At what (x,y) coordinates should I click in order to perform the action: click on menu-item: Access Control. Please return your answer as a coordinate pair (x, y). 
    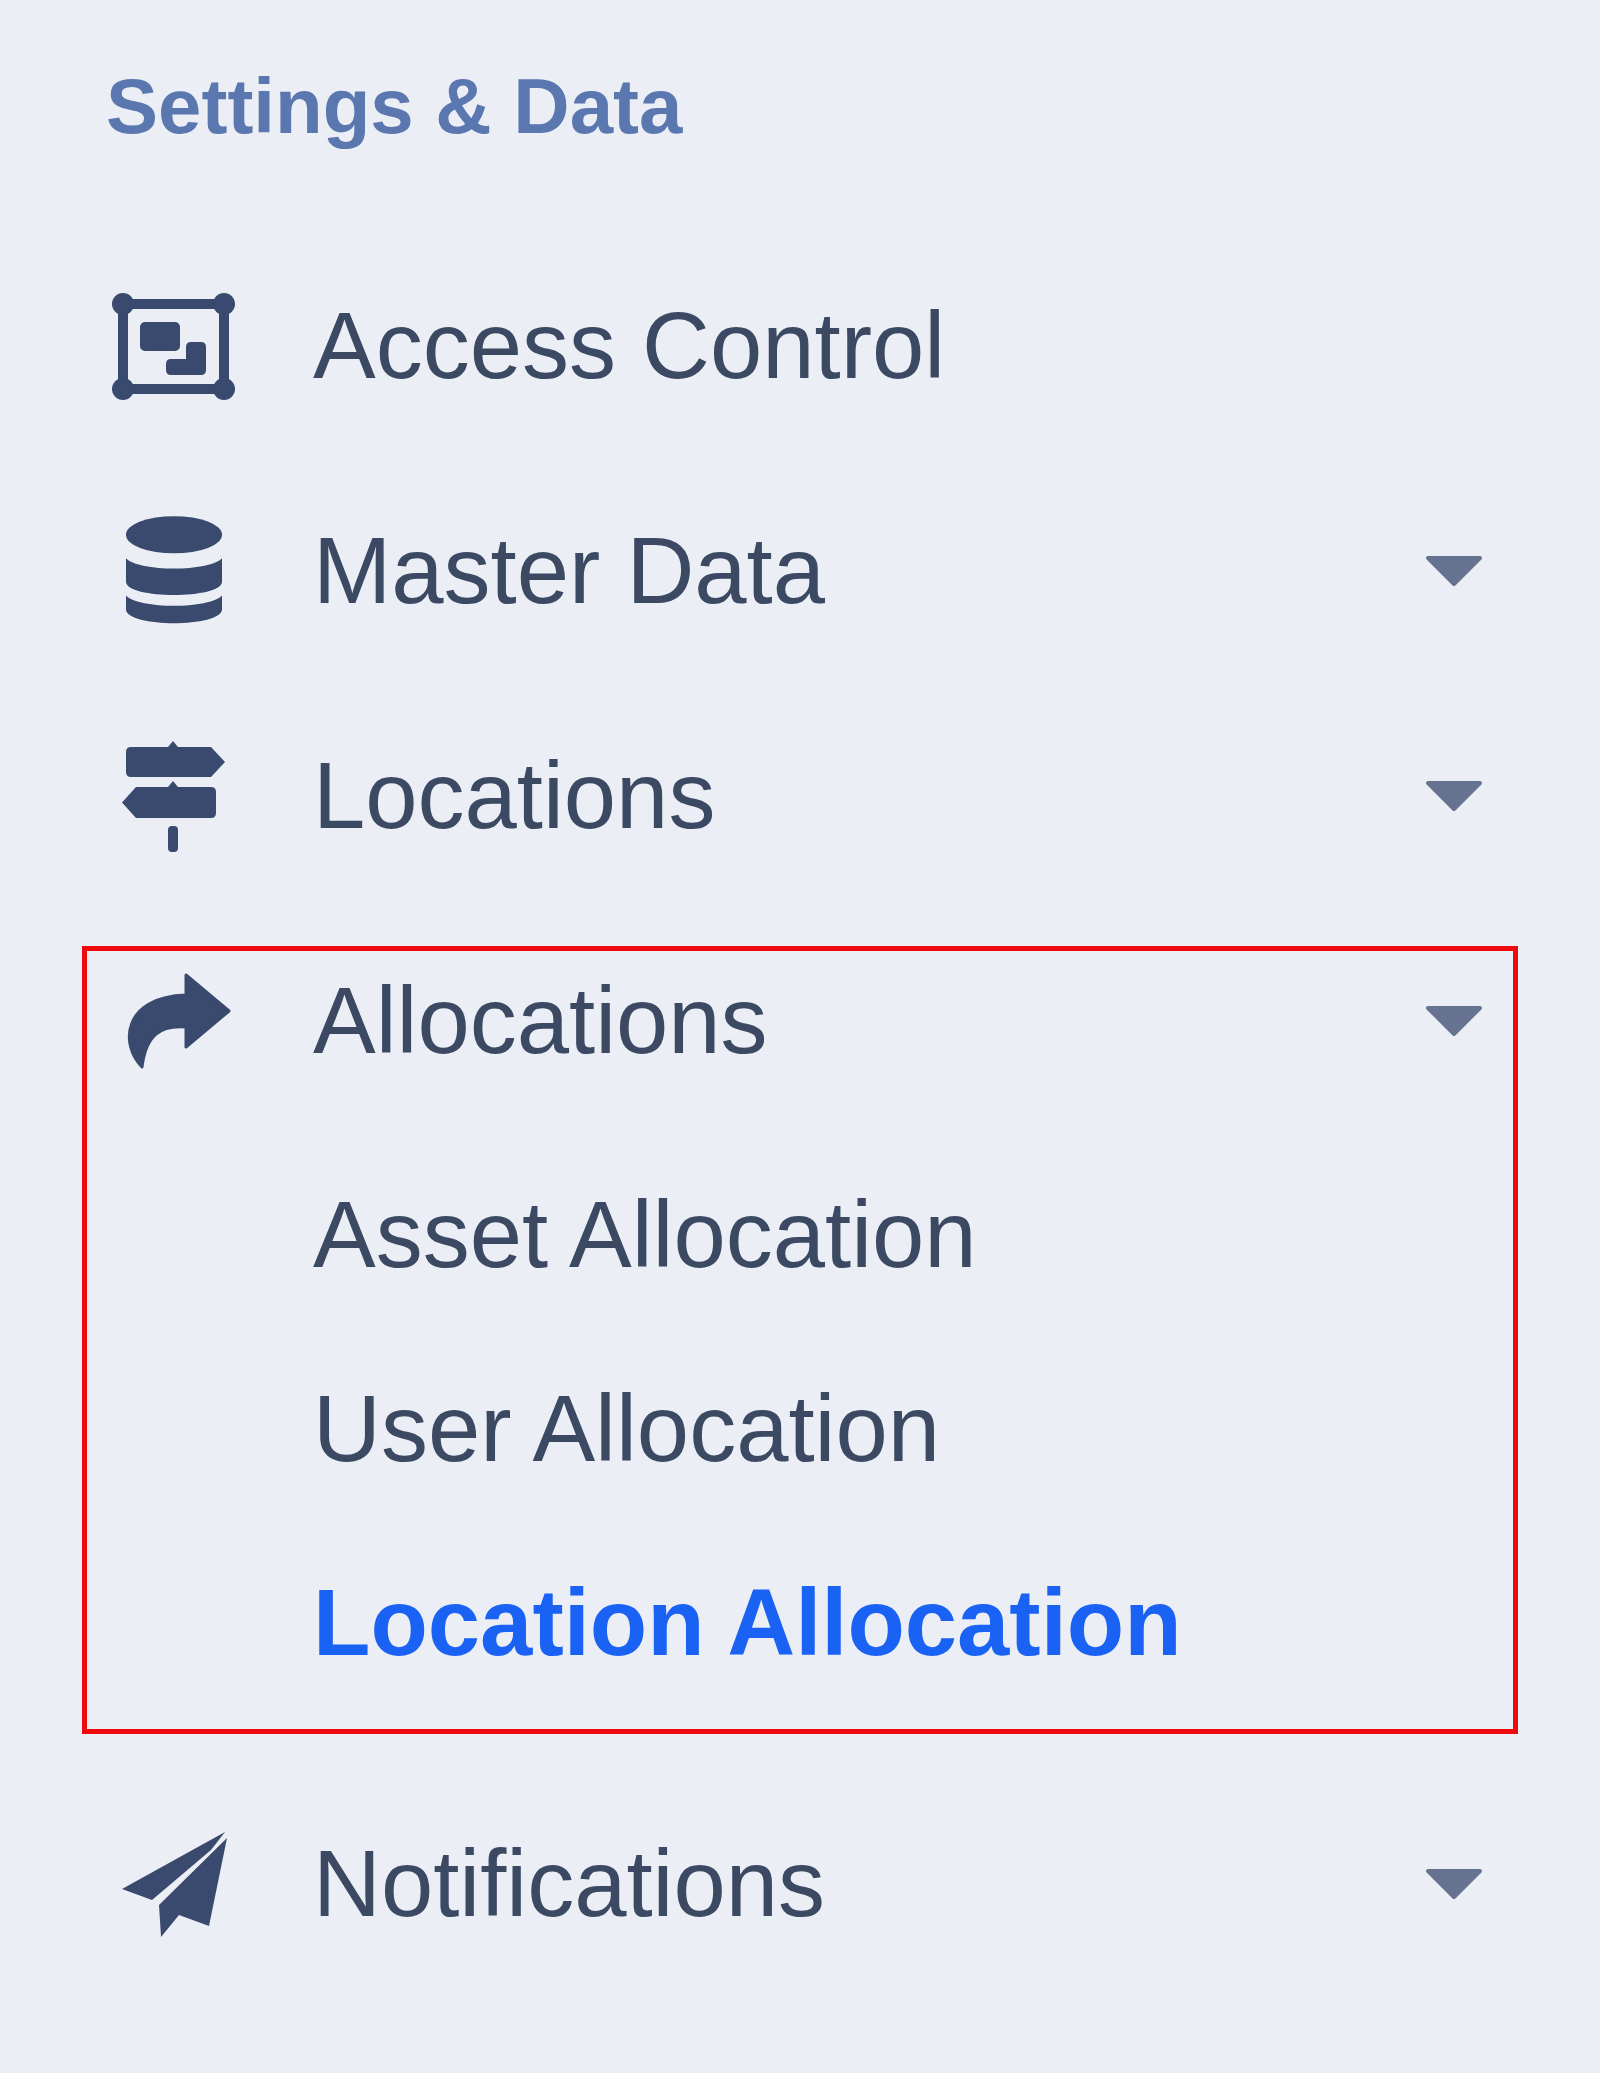
    Looking at the image, I should click on (800, 346).